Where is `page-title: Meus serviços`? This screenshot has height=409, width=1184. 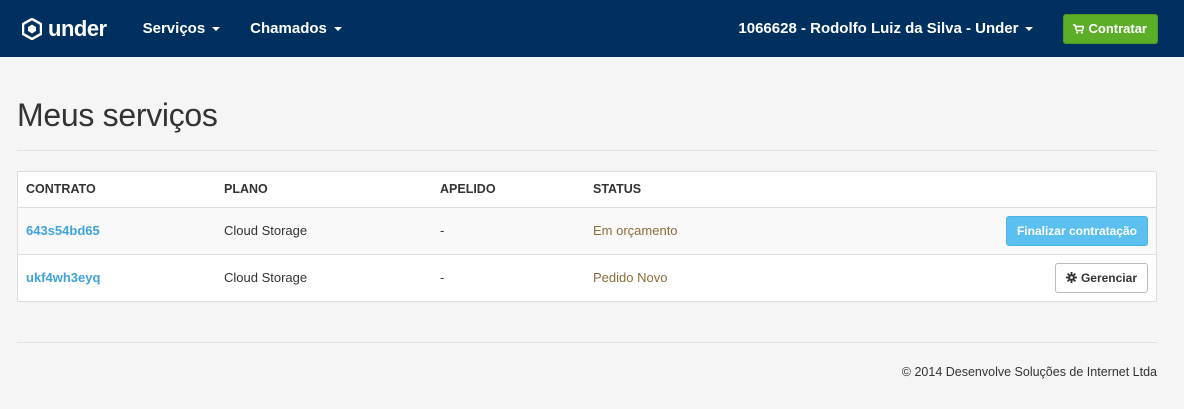
page-title: Meus serviços is located at coordinates (117, 115).